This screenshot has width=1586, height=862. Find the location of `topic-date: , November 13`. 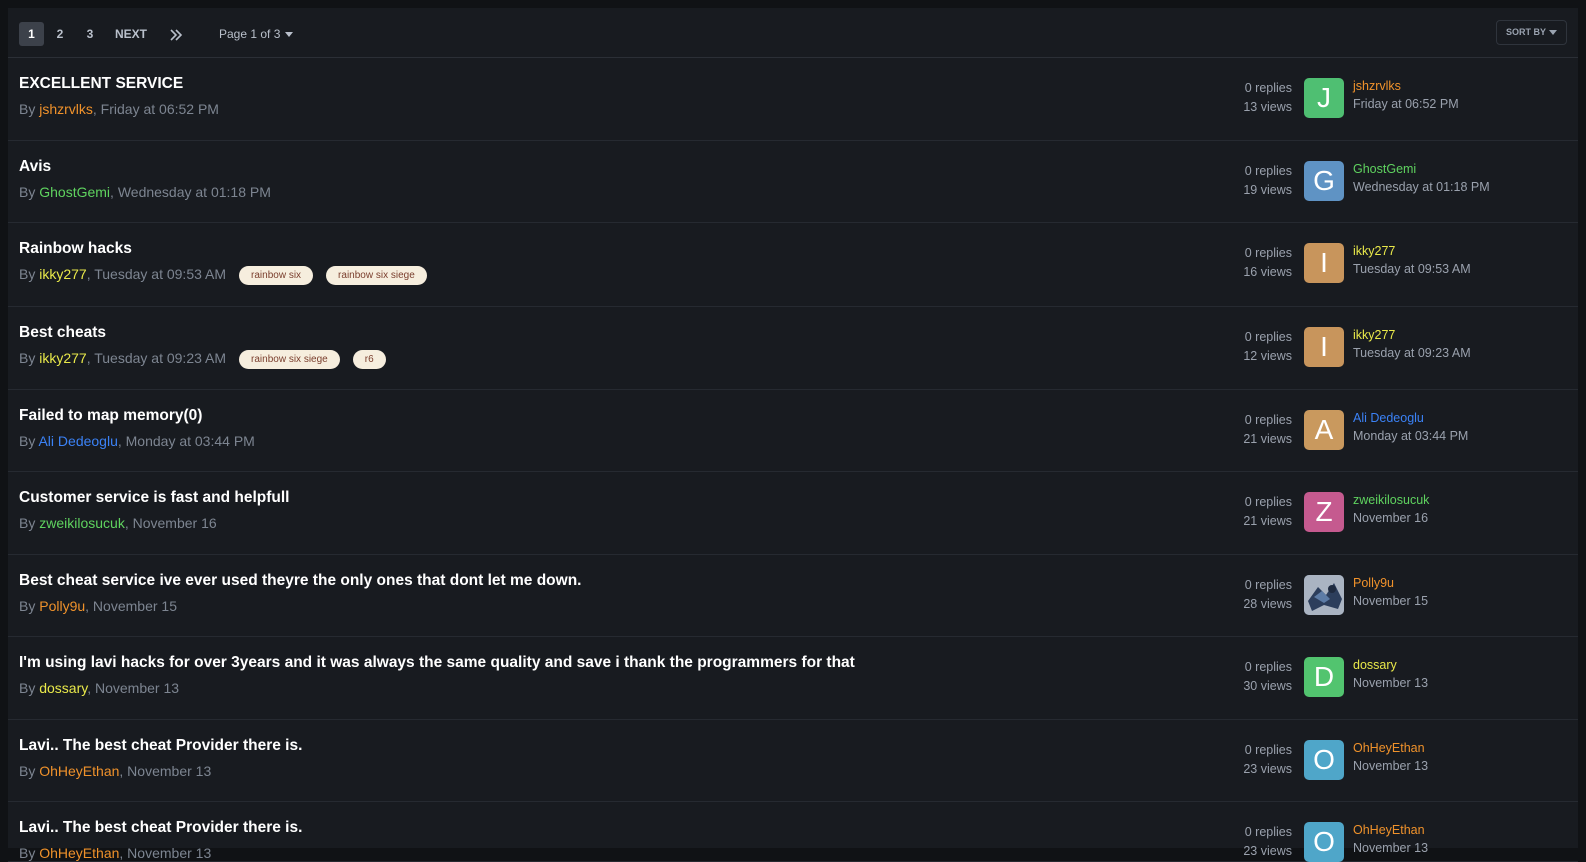

topic-date: , November 13 is located at coordinates (165, 853).